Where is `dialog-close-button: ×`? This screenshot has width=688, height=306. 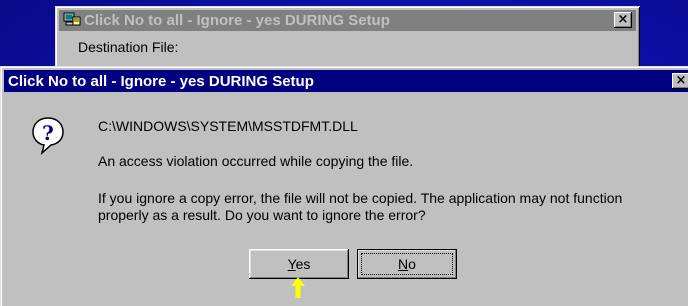
dialog-close-button: × is located at coordinates (680, 81).